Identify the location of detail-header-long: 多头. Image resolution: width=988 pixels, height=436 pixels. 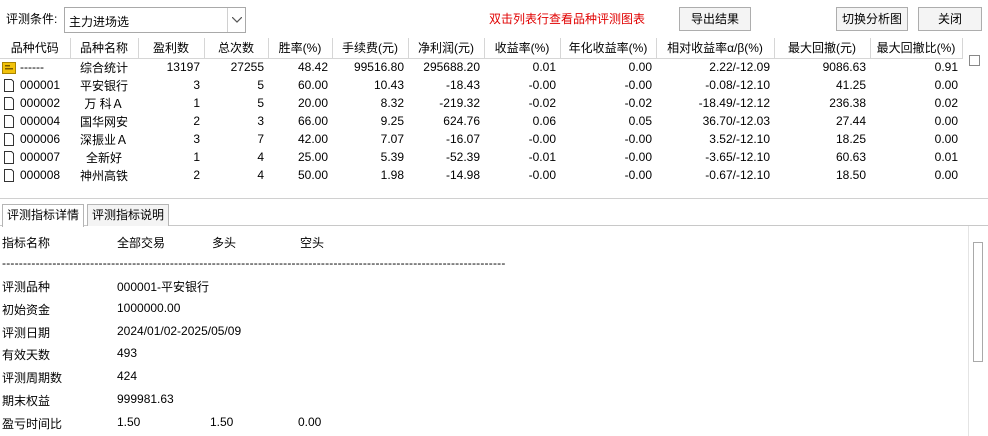
(224, 243).